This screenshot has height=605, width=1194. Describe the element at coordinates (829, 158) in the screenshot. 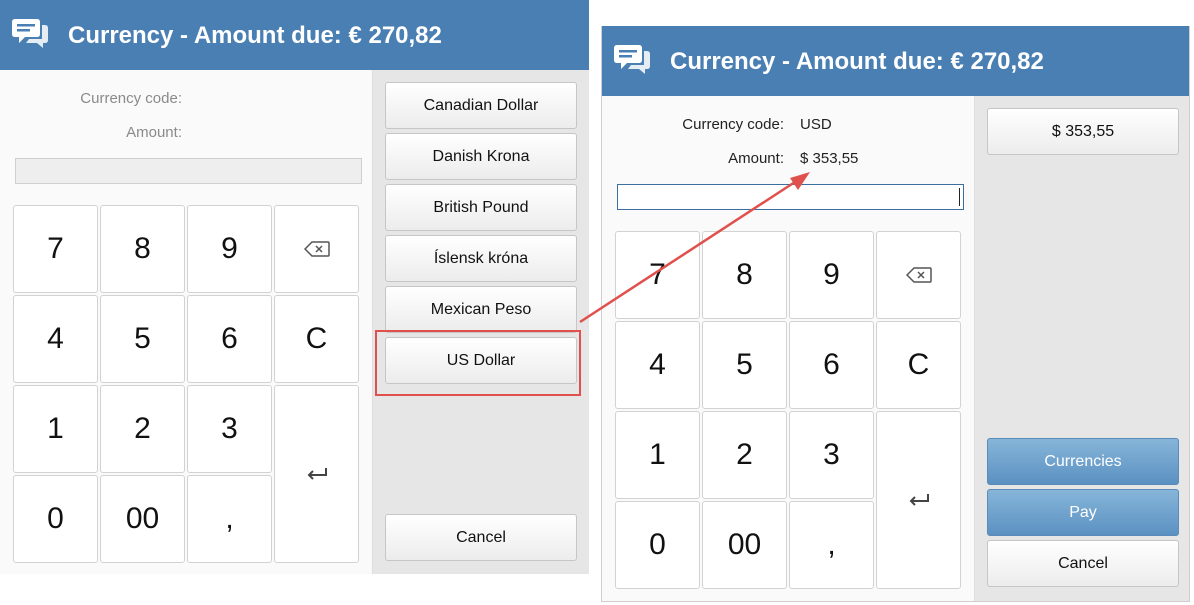

I see `amount-value: $ 353,55` at that location.